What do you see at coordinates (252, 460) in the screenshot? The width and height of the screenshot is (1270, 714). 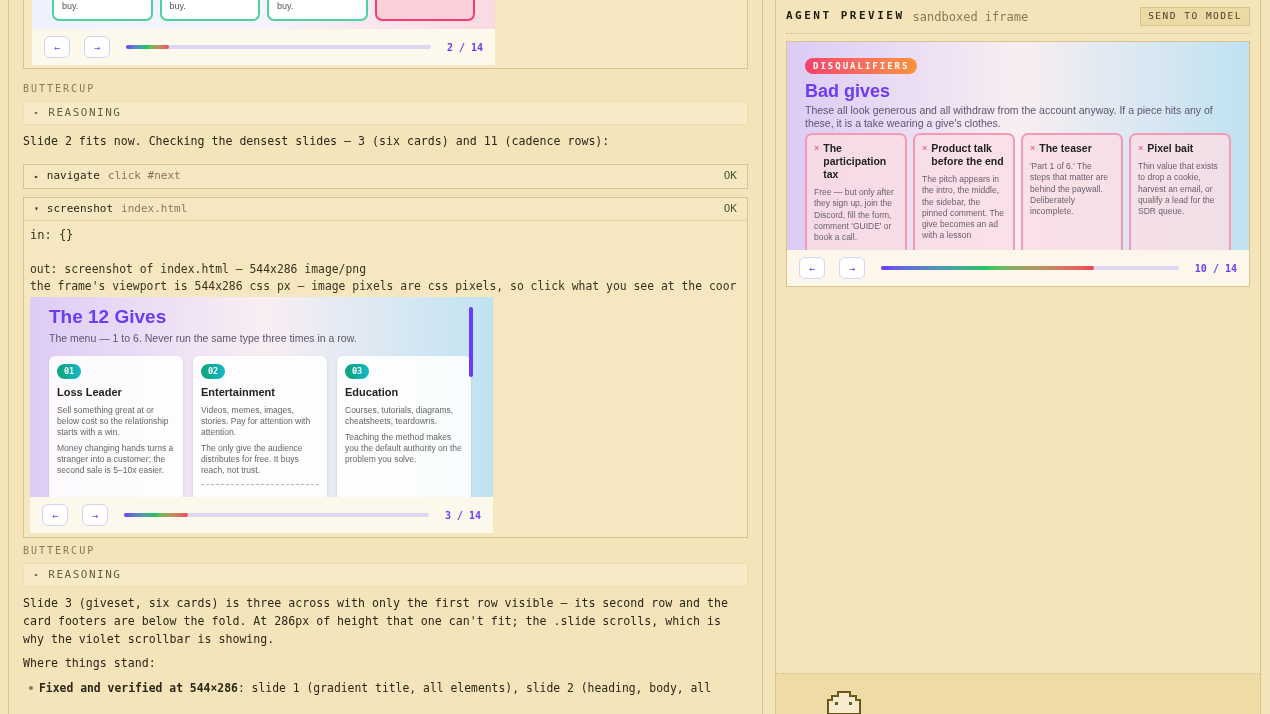 I see `card-text: The only give the audience distributes for free. It buys reach, not trust.` at bounding box center [252, 460].